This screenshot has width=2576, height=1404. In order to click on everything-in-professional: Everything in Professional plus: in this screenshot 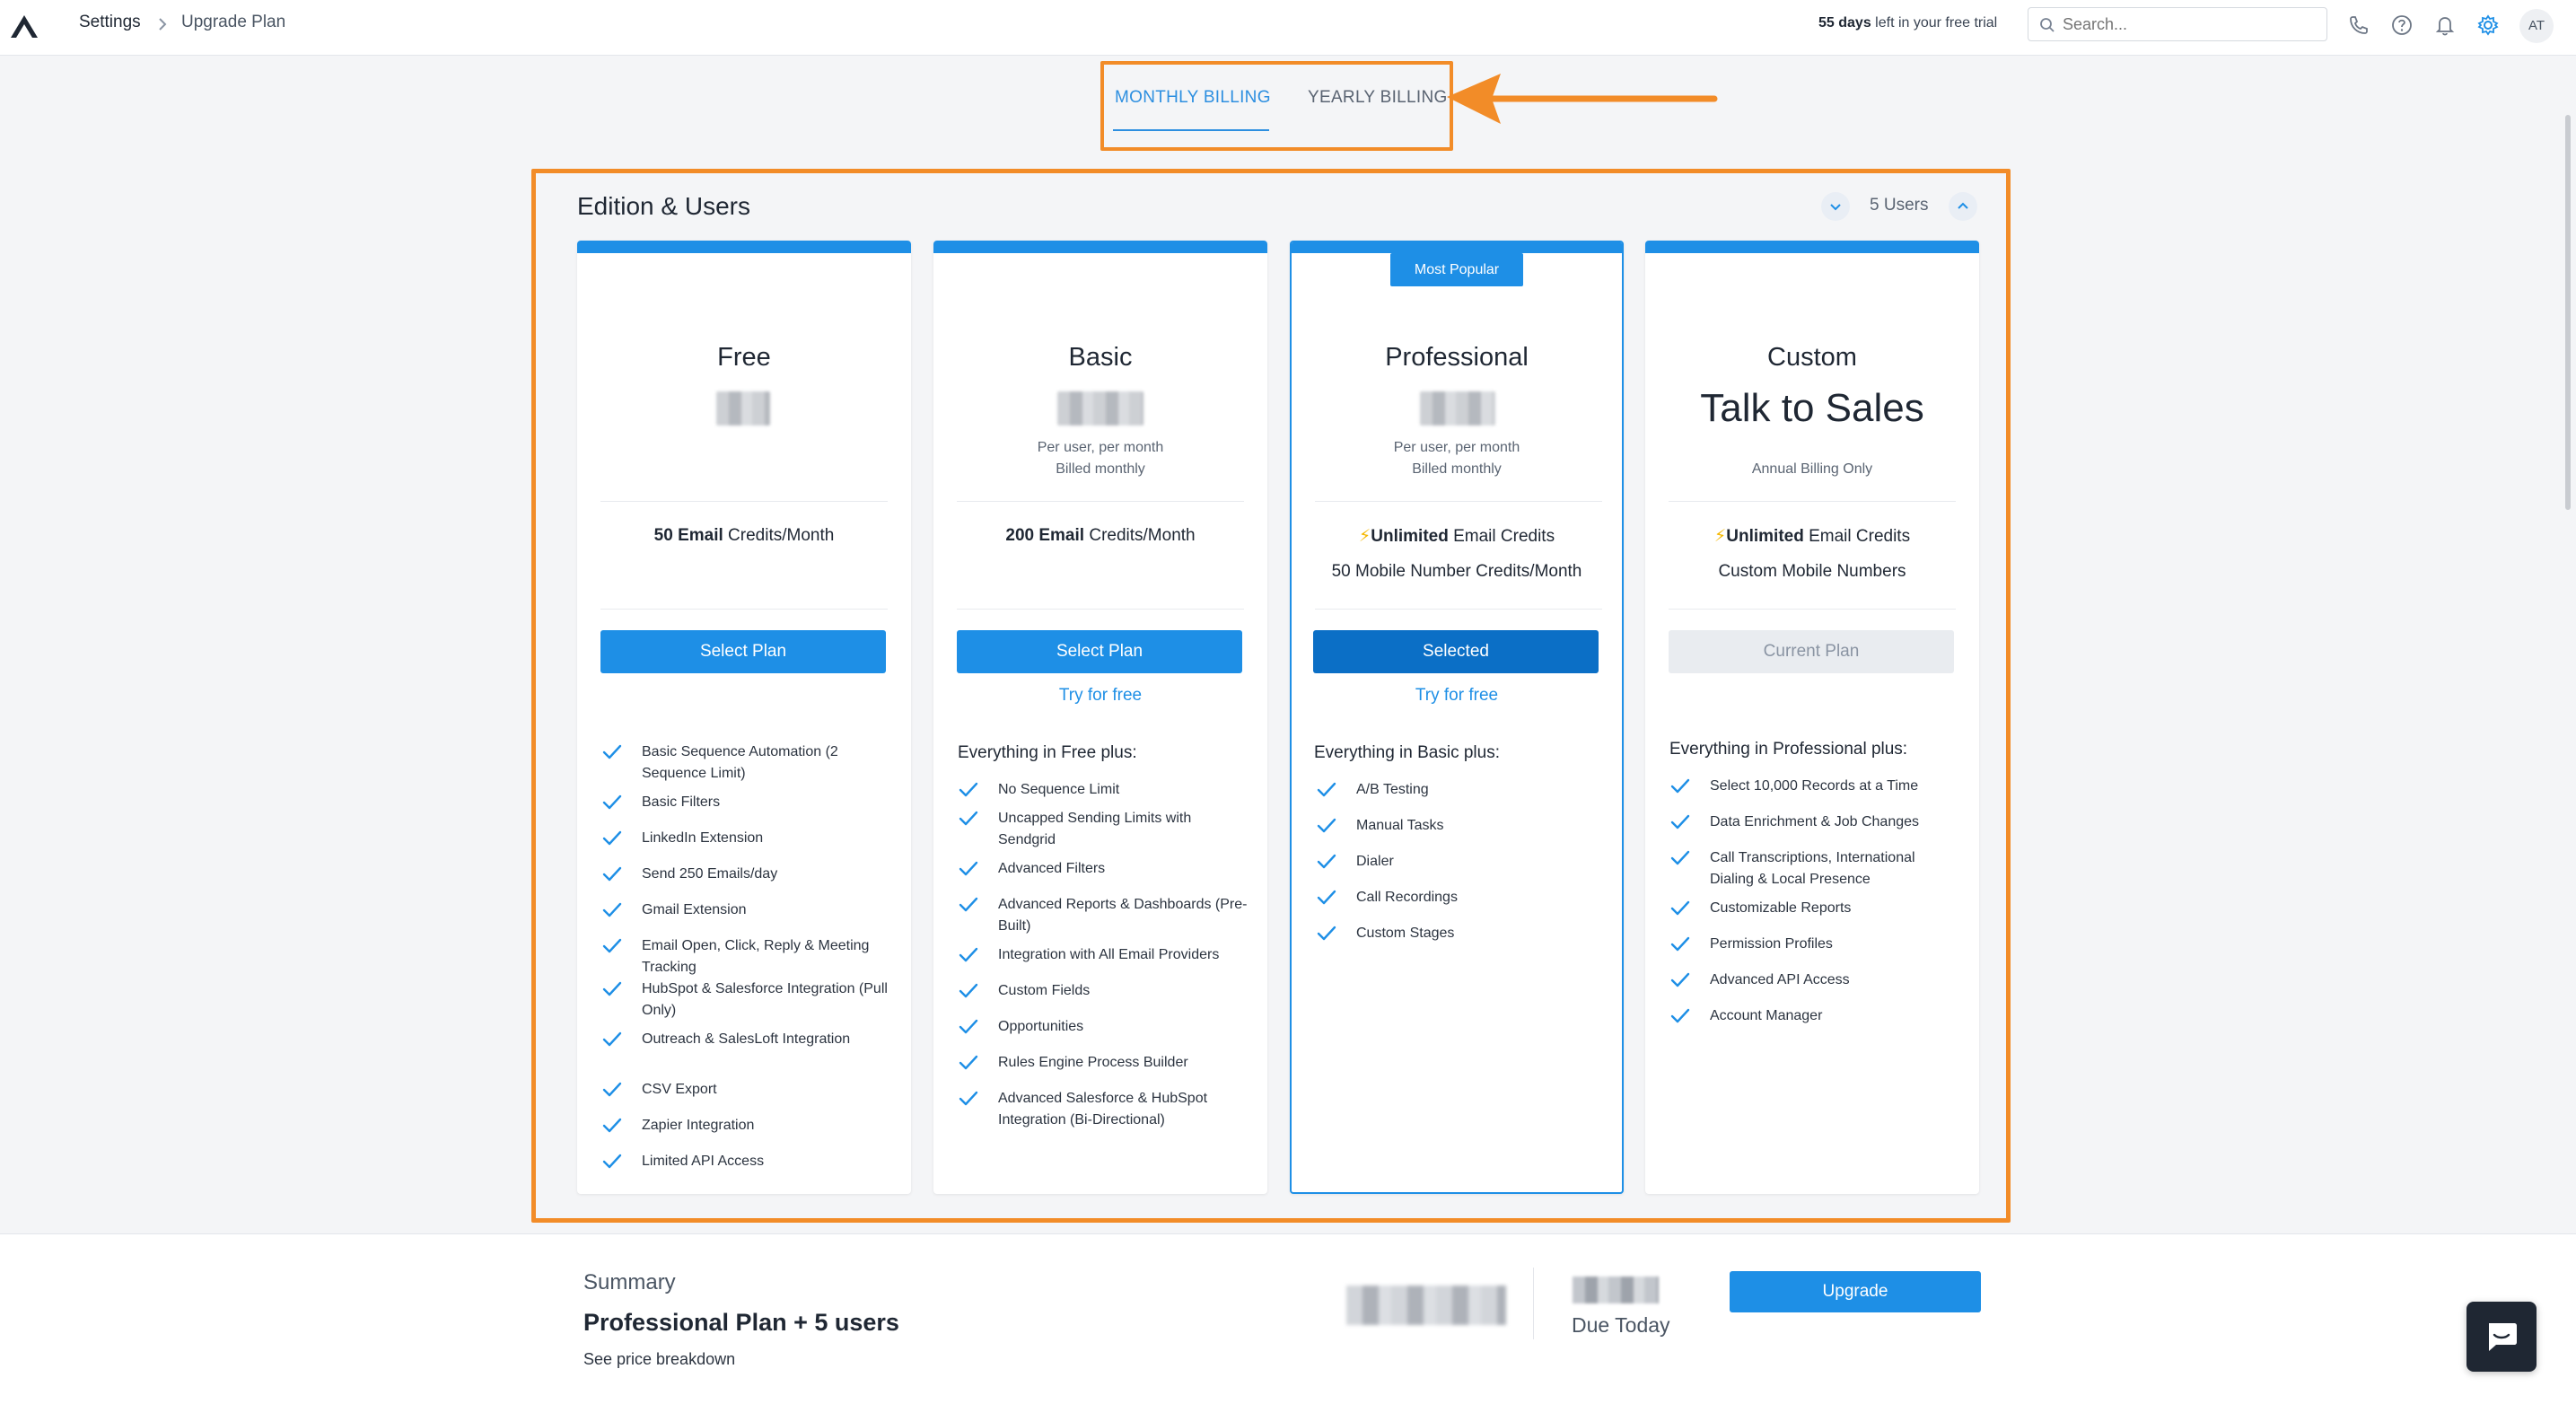, I will do `click(1788, 749)`.